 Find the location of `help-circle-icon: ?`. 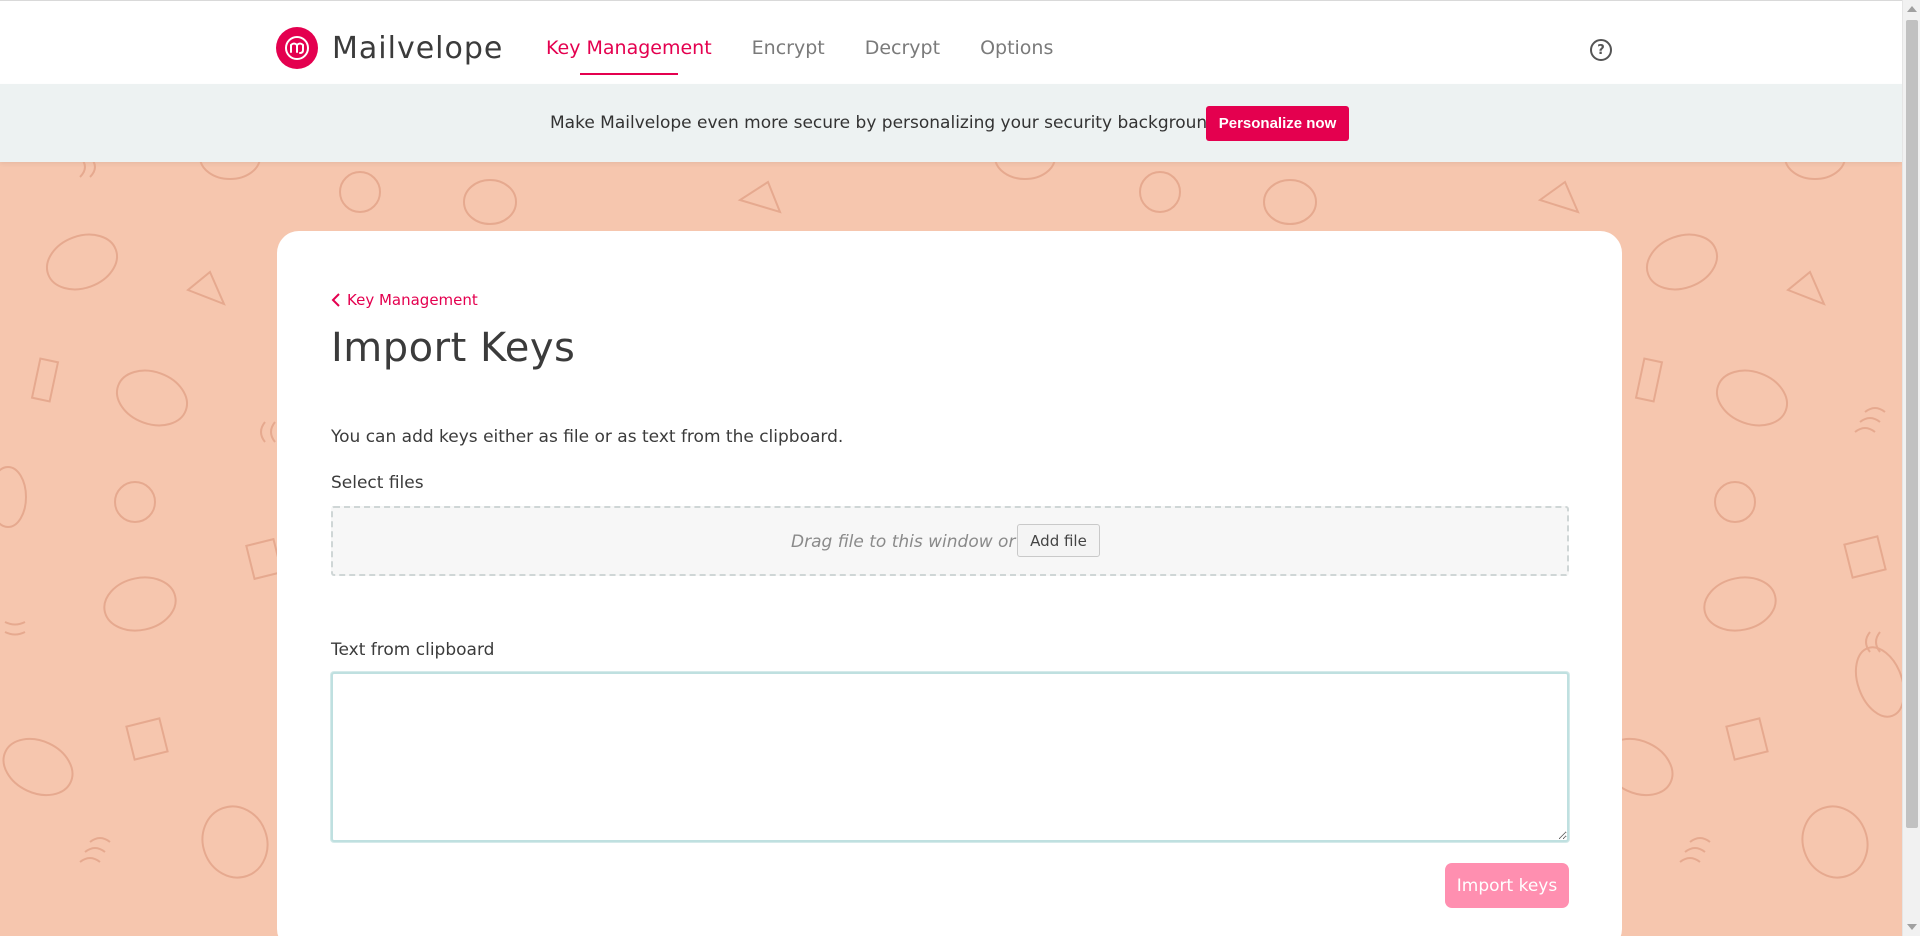

help-circle-icon: ? is located at coordinates (1601, 50).